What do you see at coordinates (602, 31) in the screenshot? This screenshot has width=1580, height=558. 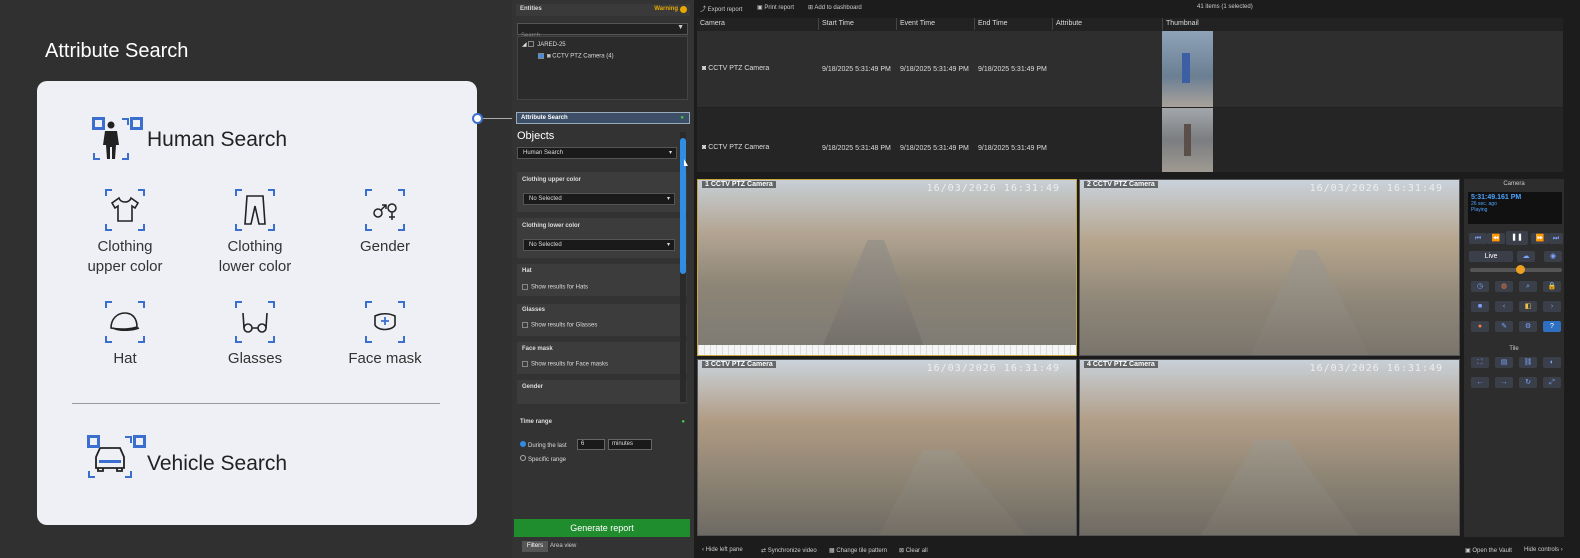 I see `search-input: Search ▼` at bounding box center [602, 31].